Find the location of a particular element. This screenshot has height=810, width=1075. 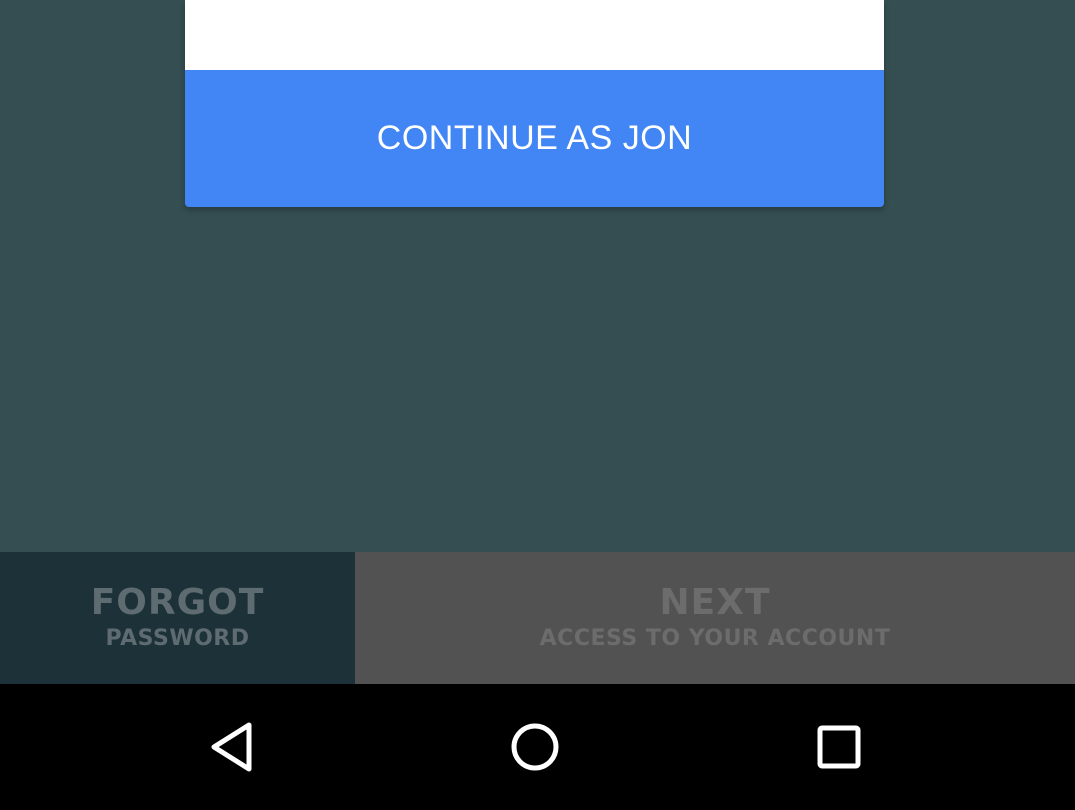

next-button: NEXT ACCESS TO YOUR ACCOUNT is located at coordinates (715, 618).